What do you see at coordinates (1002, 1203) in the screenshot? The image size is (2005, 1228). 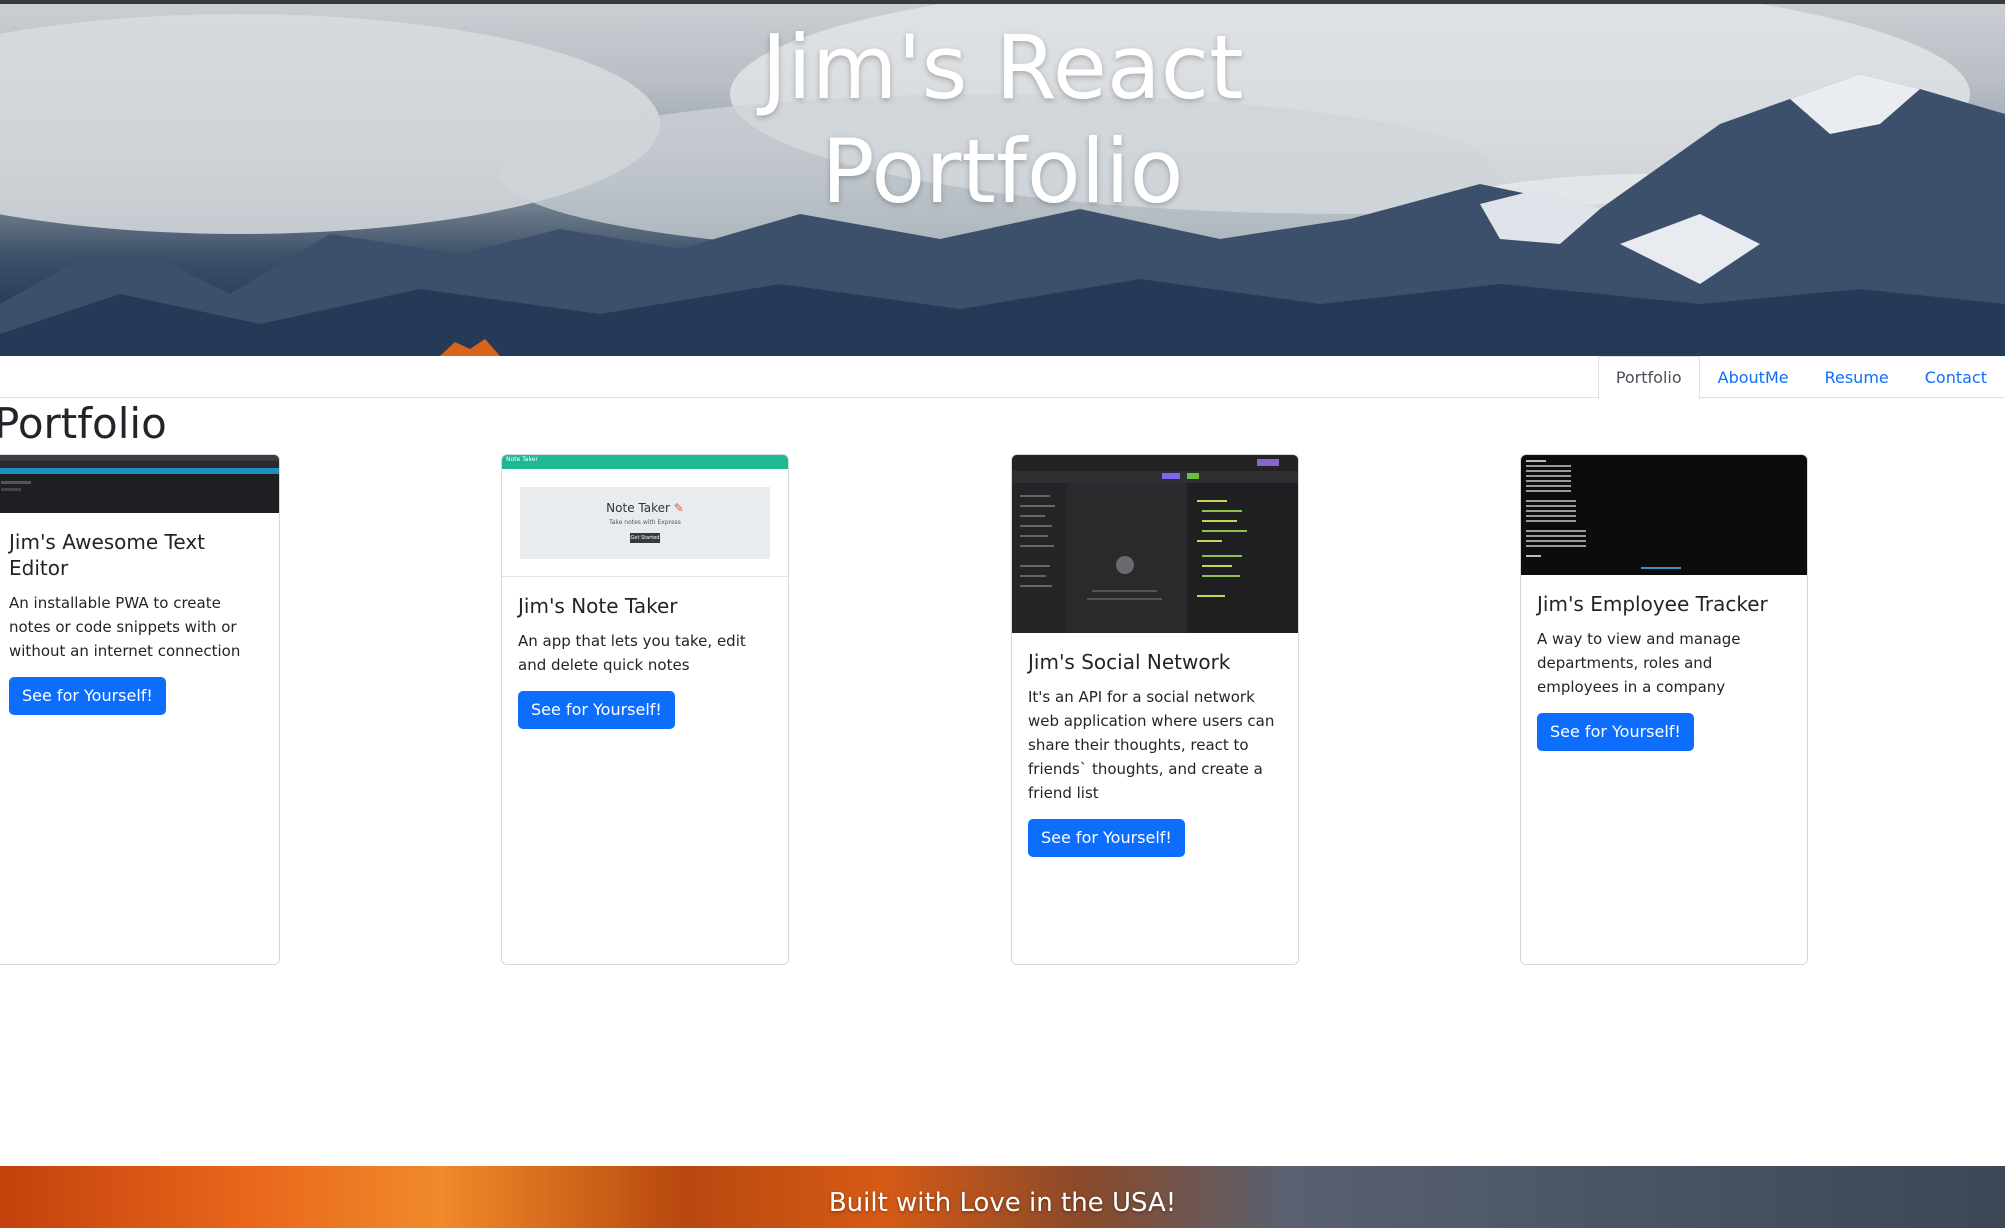 I see `footer-text: Built with Love in the USA!` at bounding box center [1002, 1203].